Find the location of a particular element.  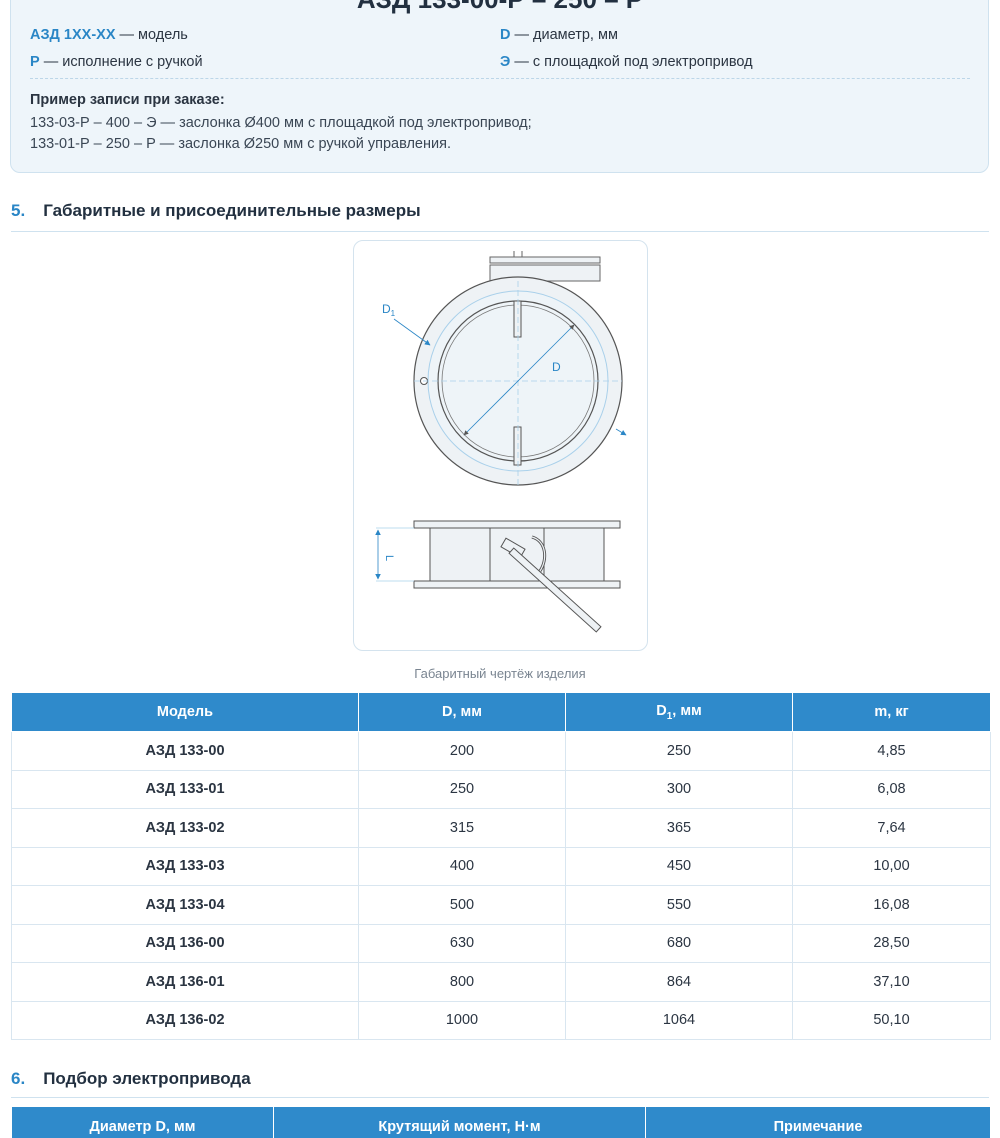

table-row: АЗД 136-00 630 680 28,50 is located at coordinates (501, 943).